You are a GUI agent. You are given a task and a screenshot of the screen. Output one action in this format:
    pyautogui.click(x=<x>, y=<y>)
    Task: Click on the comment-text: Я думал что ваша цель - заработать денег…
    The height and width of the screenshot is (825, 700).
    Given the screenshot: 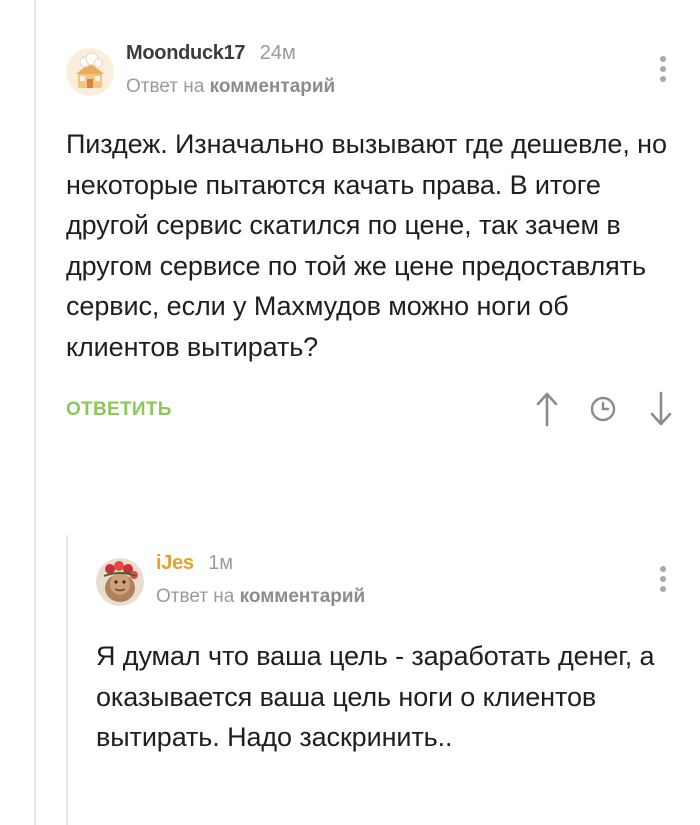 What is the action you would take?
    pyautogui.click(x=375, y=696)
    